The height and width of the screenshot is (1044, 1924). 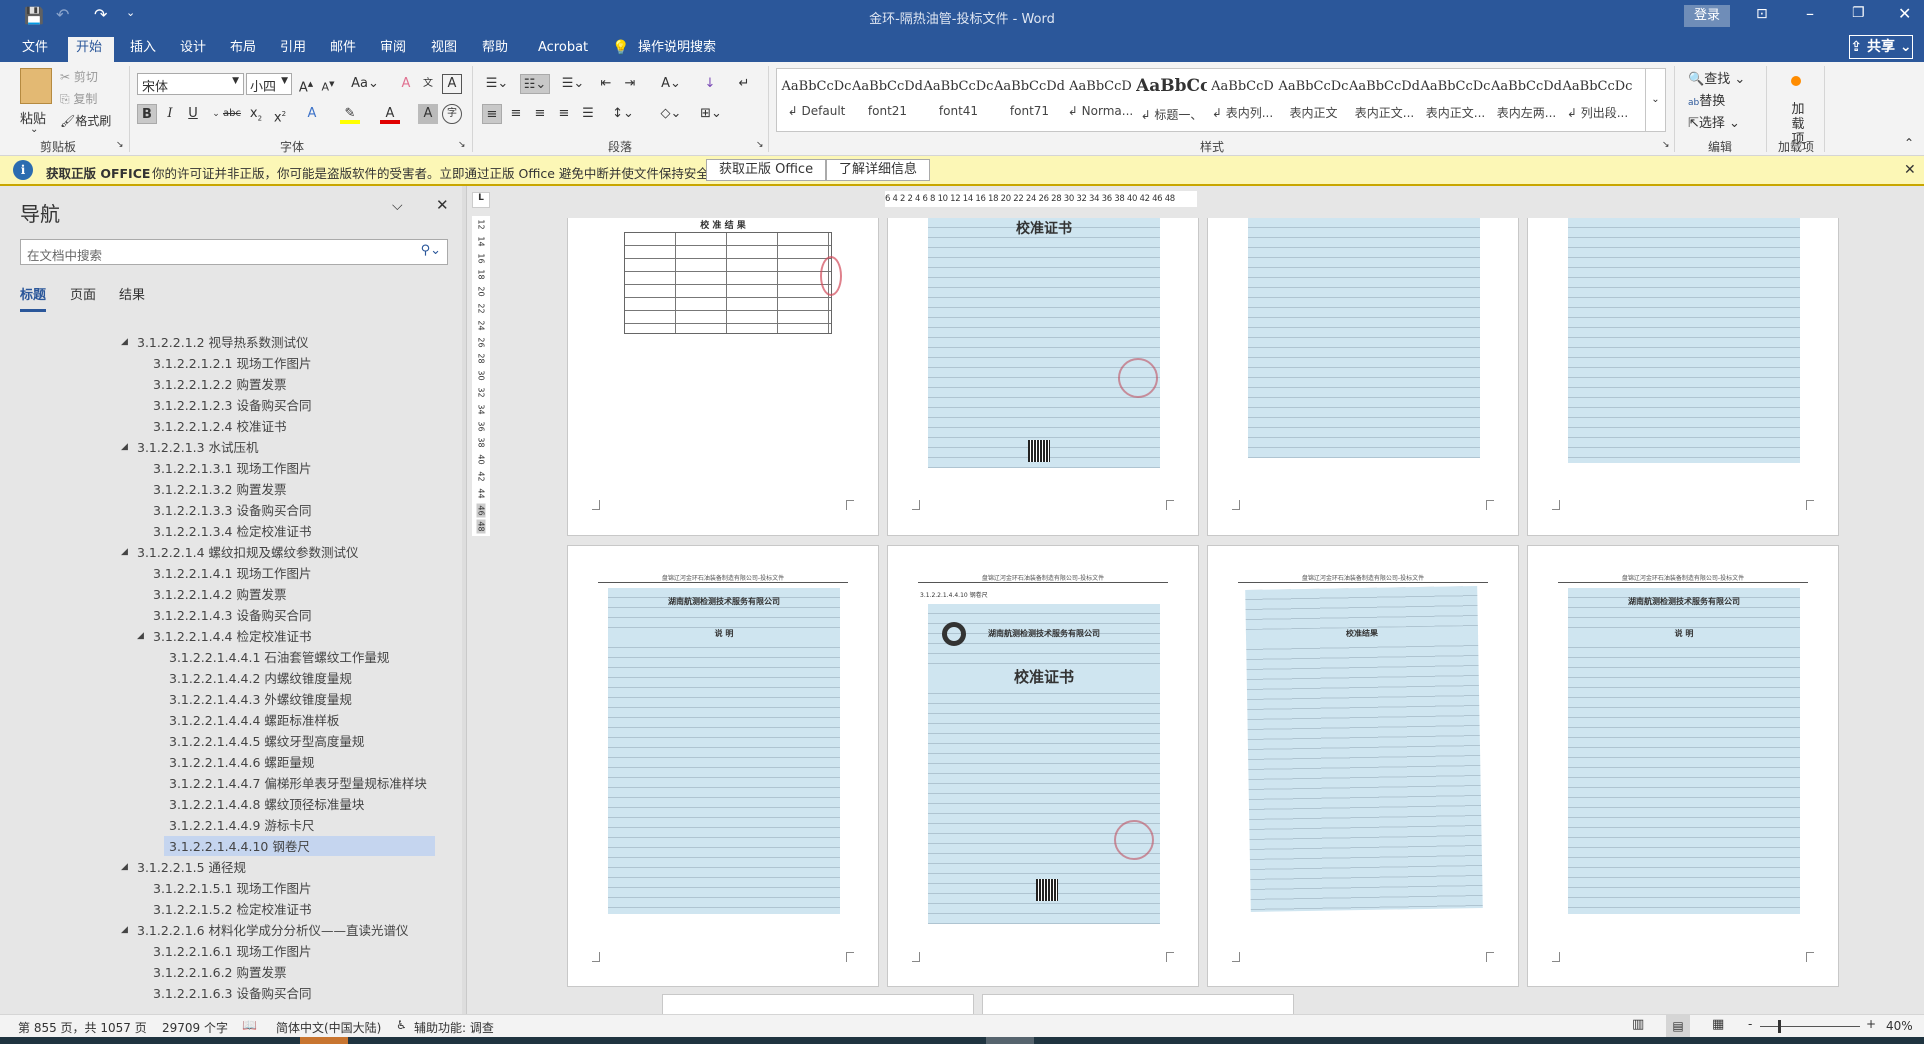 I want to click on page-count: 第 855 页，共 1057 页, so click(x=82, y=1027).